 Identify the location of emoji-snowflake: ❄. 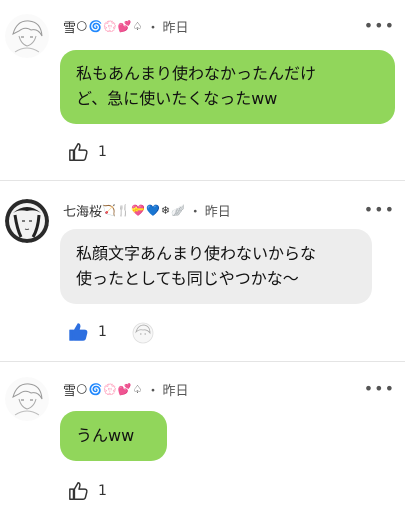
(165, 210).